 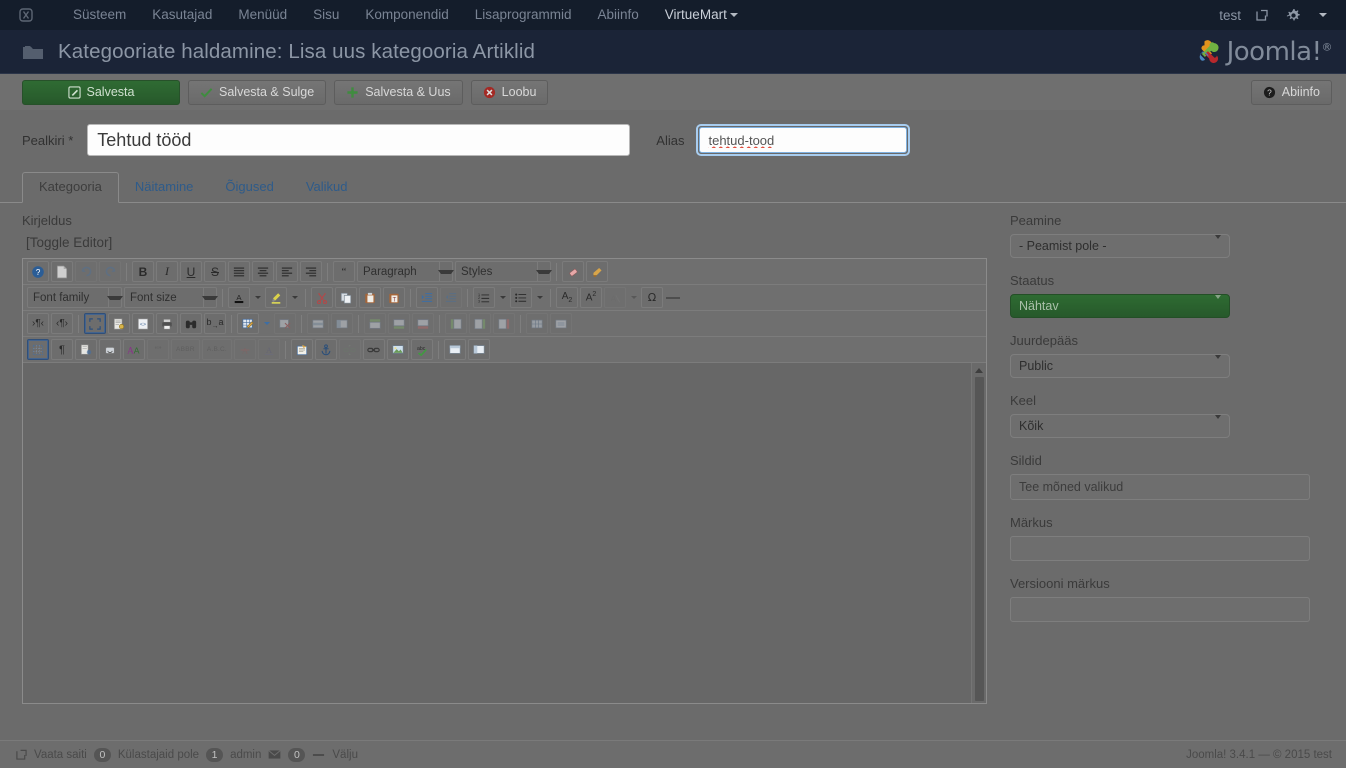 What do you see at coordinates (216, 349) in the screenshot?
I see `acronym-icon: A.B.C.` at bounding box center [216, 349].